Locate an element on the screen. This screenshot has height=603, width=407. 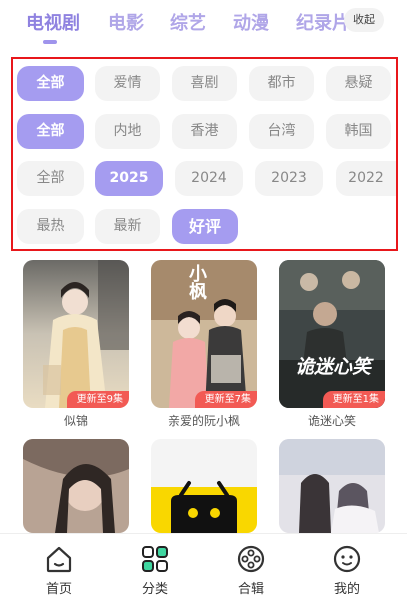
sort-hottest: 最热 is located at coordinates (50, 226).